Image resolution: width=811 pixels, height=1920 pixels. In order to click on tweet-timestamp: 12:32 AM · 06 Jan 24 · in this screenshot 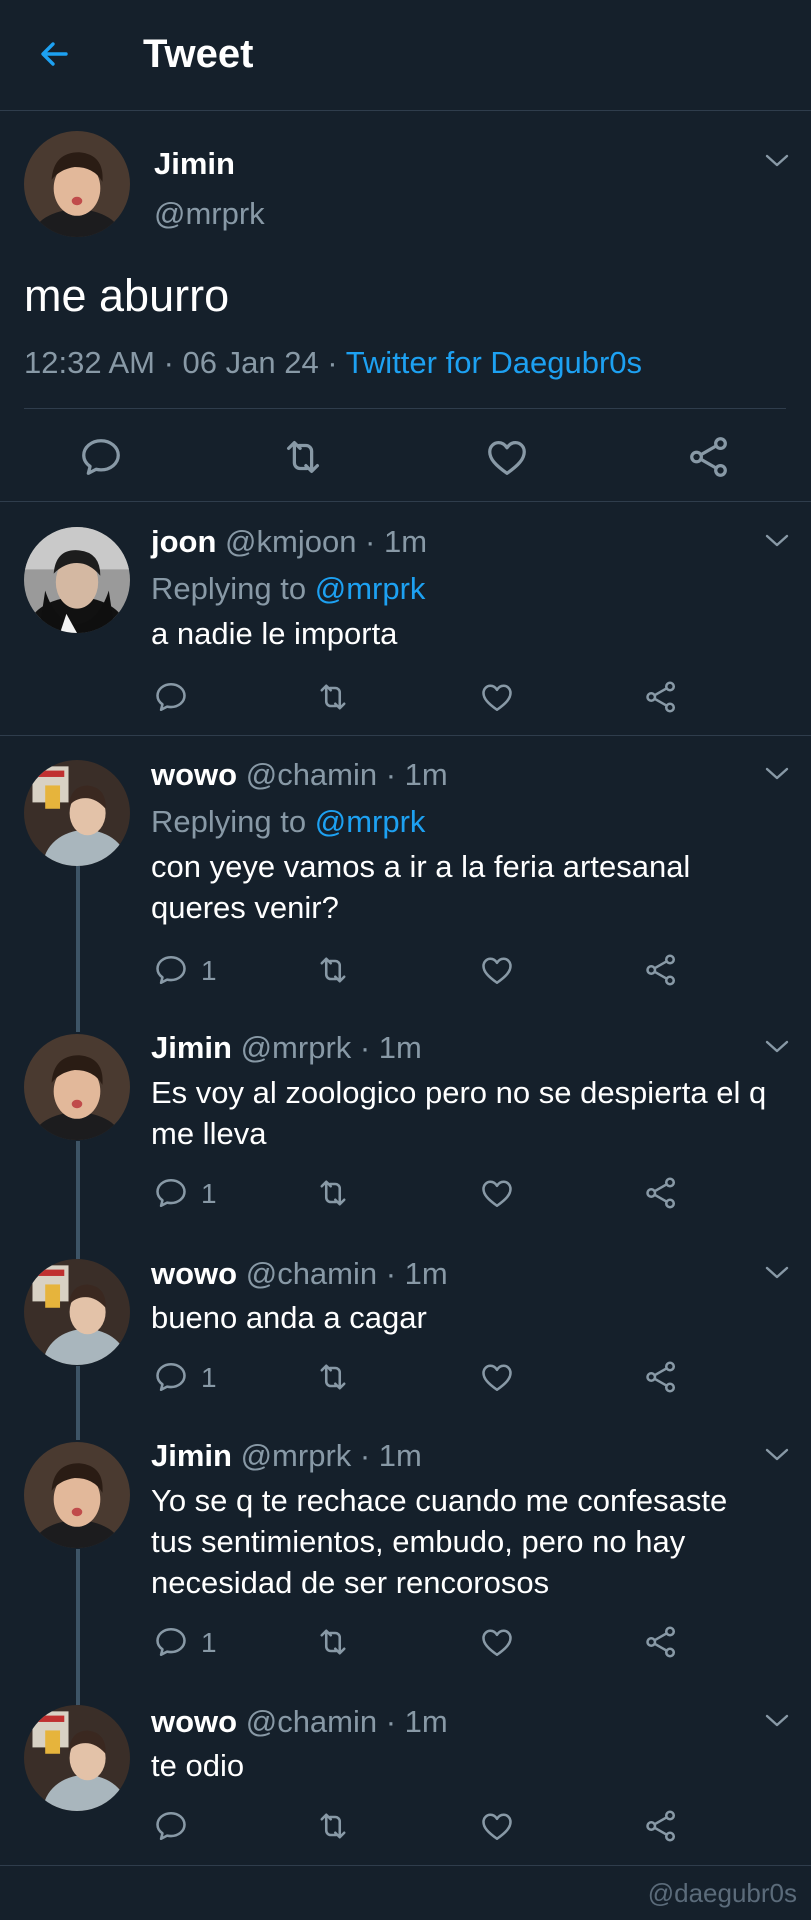, I will do `click(185, 362)`.